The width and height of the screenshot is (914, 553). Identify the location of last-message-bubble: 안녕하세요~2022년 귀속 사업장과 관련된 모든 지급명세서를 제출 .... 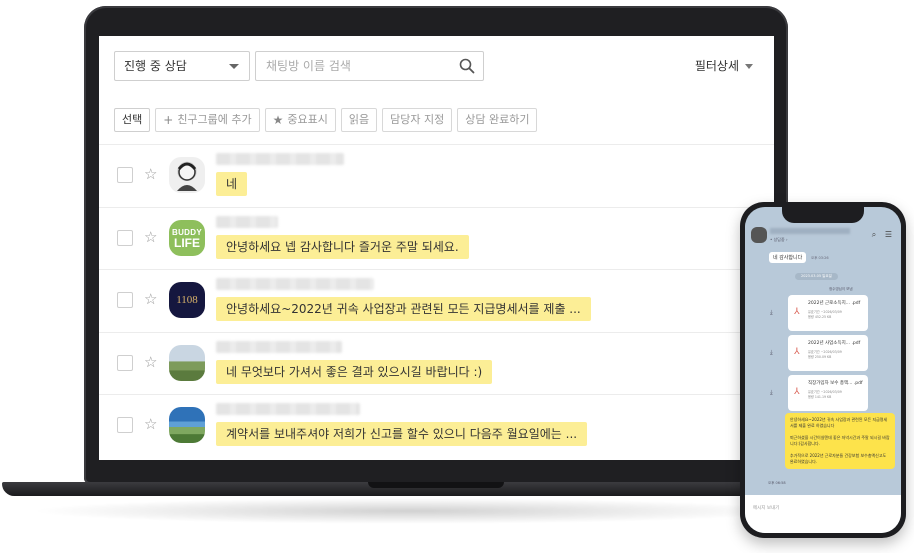
(403, 309).